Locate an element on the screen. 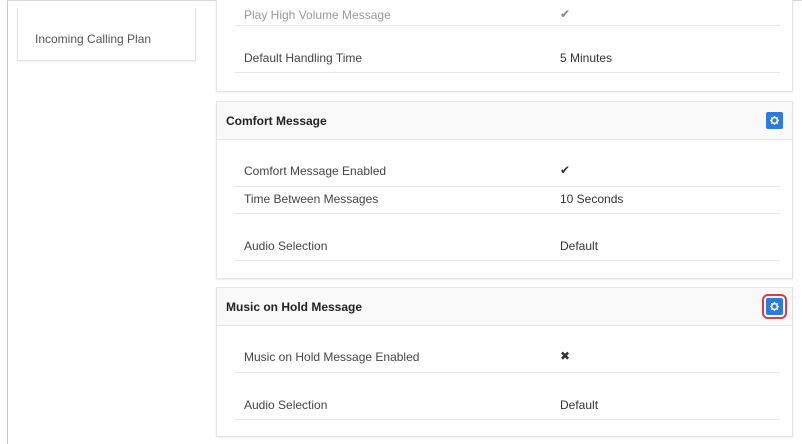  setting-label: Music on Hold Message Enabled is located at coordinates (332, 357).